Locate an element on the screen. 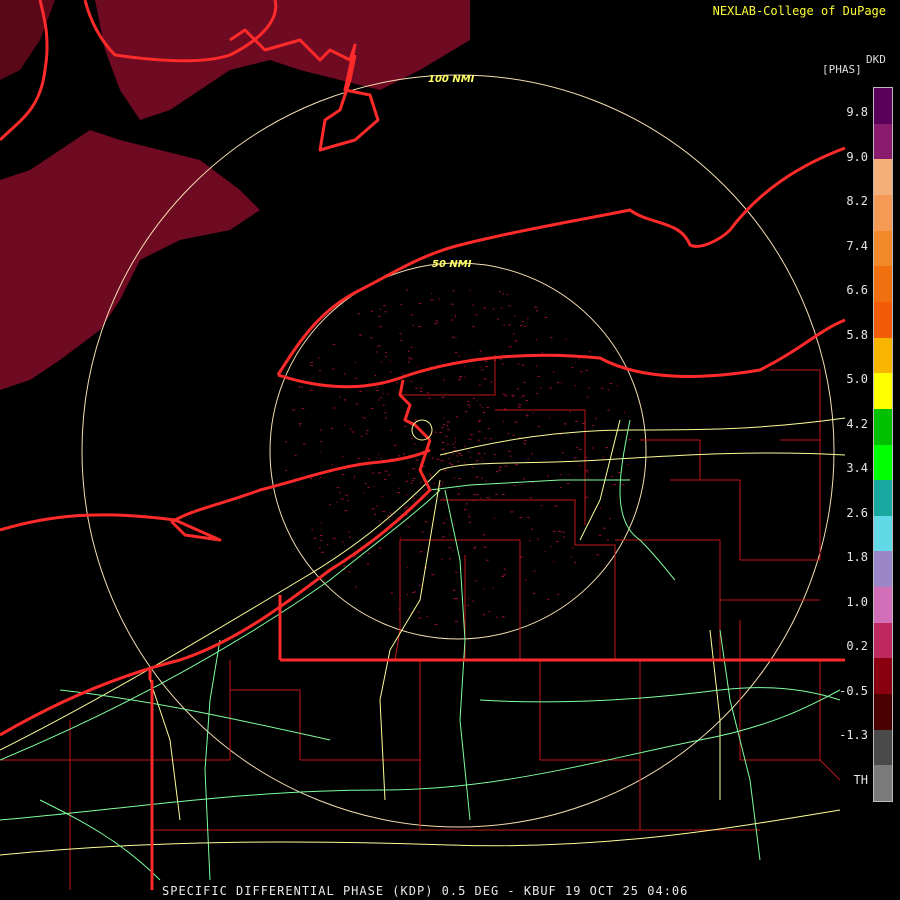  legend-tick-label: 4.2 is located at coordinates (857, 423).